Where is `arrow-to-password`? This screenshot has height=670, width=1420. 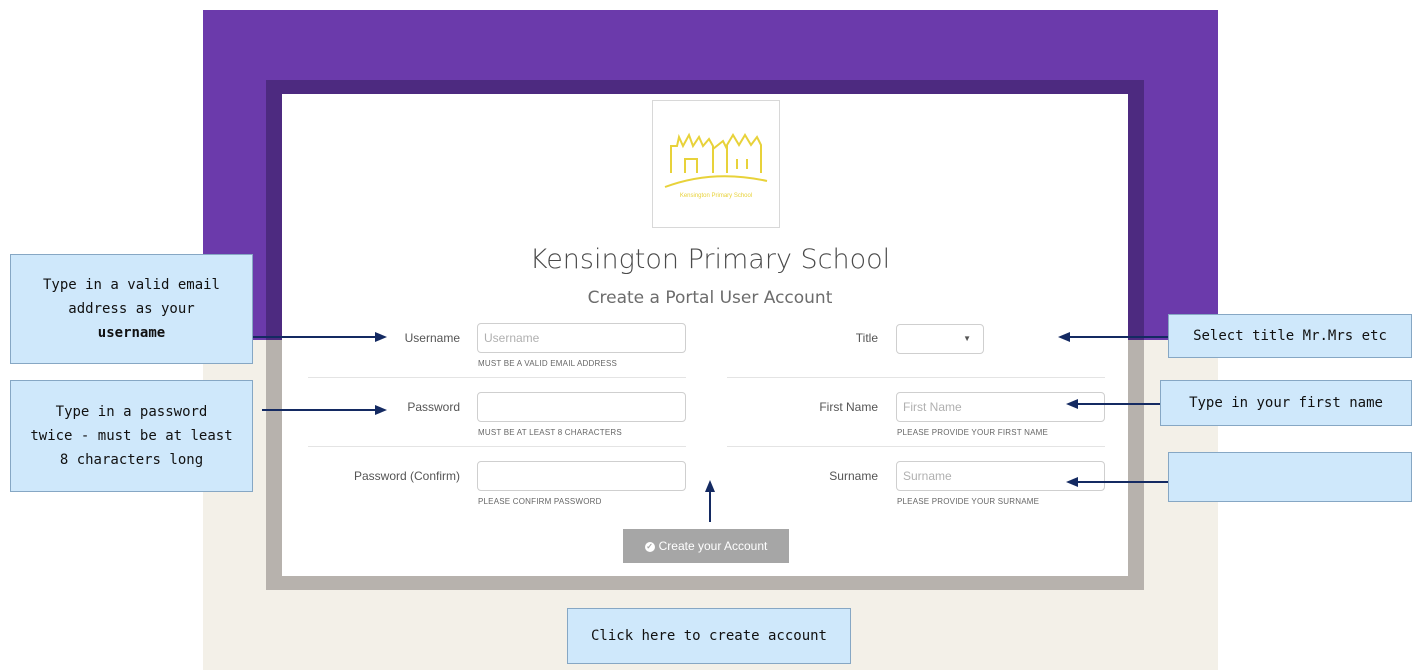
arrow-to-password is located at coordinates (319, 410).